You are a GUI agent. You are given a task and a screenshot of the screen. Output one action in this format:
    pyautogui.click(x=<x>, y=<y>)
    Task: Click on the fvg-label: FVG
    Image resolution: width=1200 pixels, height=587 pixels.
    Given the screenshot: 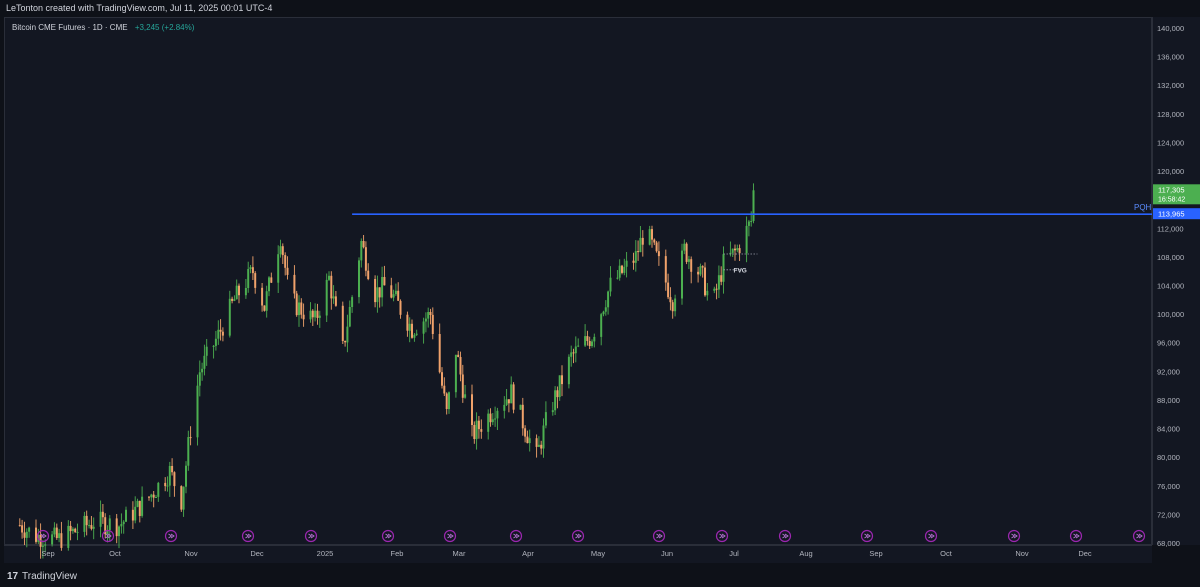 What is the action you would take?
    pyautogui.click(x=740, y=270)
    